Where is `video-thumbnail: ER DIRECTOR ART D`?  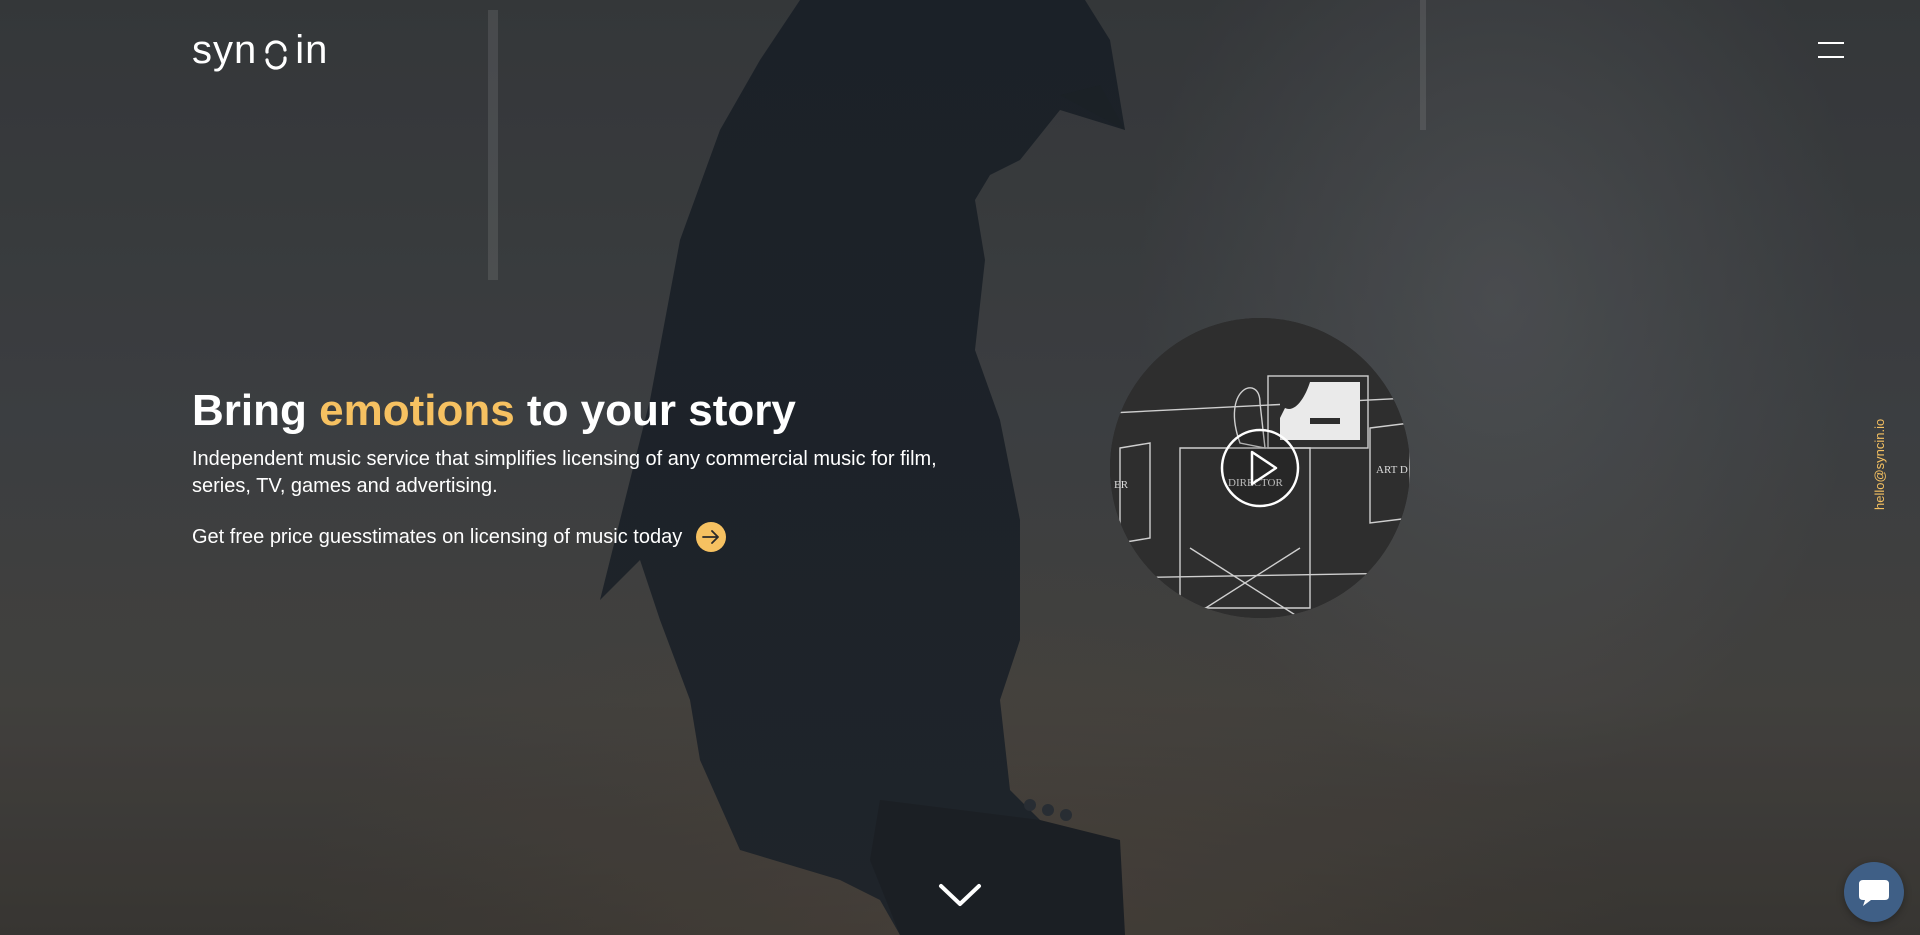 video-thumbnail: ER DIRECTOR ART D is located at coordinates (1260, 468).